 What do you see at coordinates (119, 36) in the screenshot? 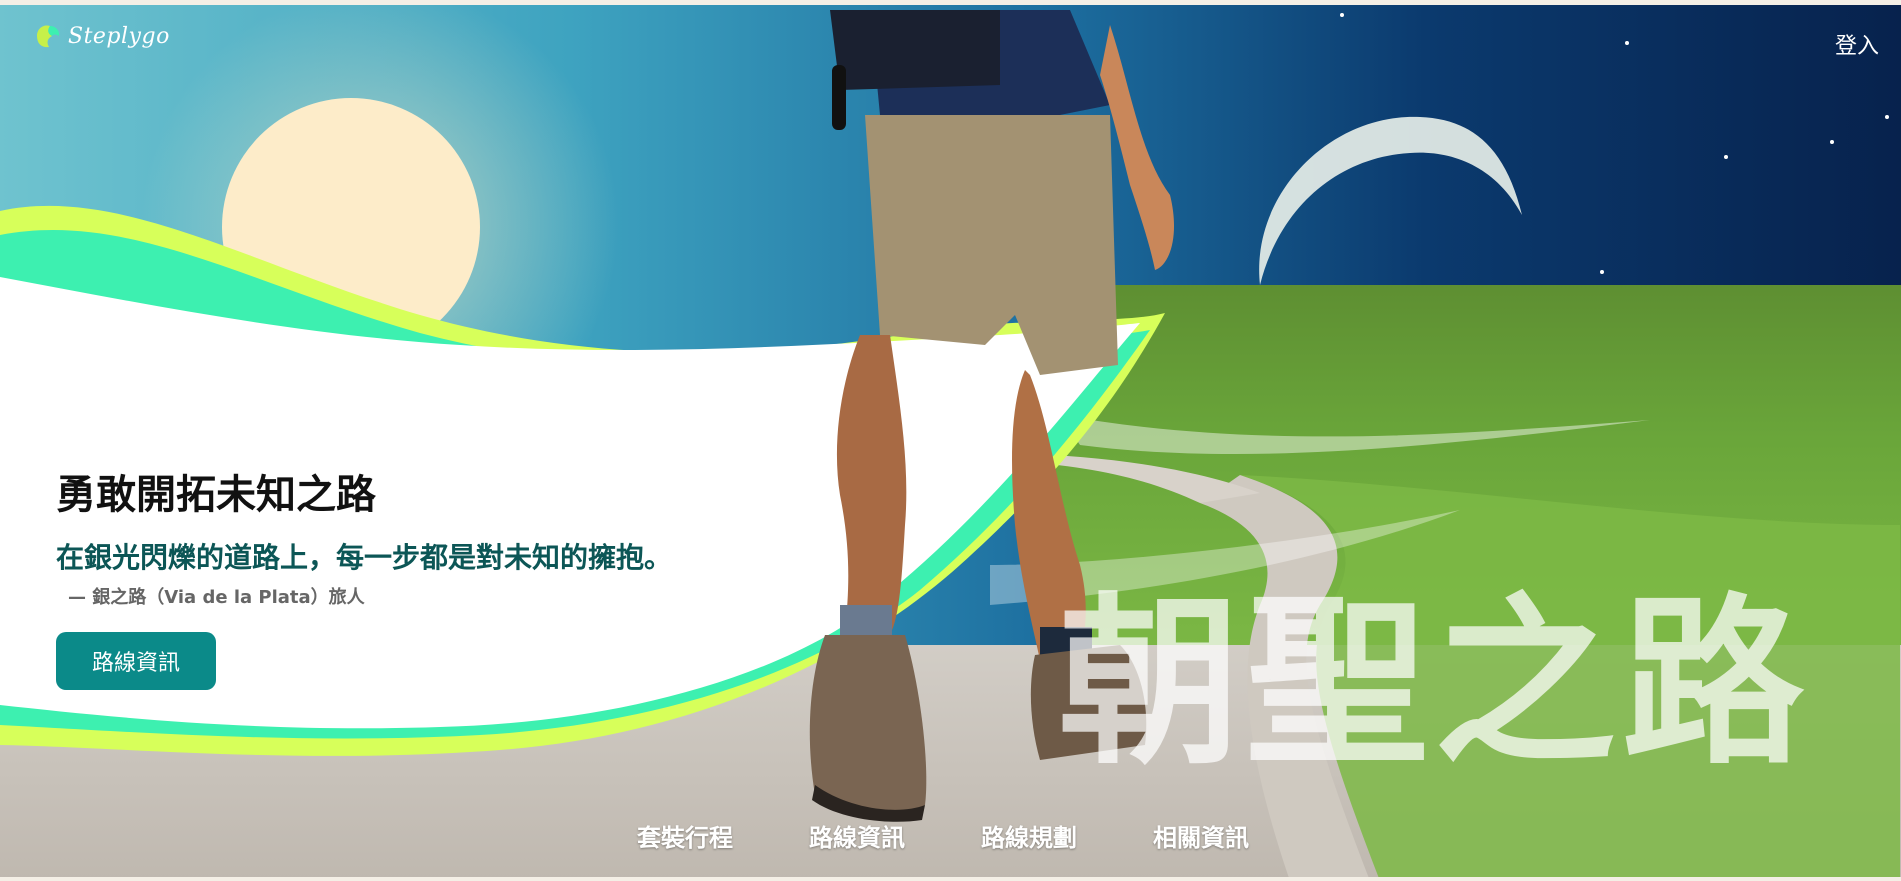
I see `brand-name: Steplygo` at bounding box center [119, 36].